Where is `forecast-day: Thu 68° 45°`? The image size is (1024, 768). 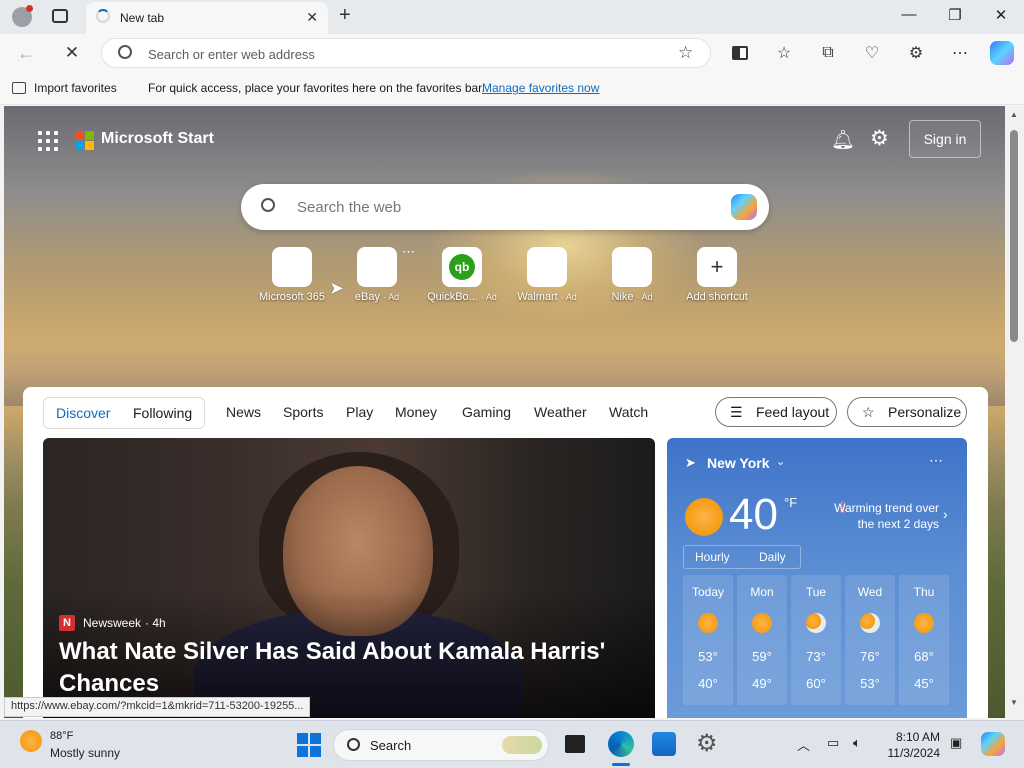
forecast-day: Thu 68° 45° is located at coordinates (924, 640).